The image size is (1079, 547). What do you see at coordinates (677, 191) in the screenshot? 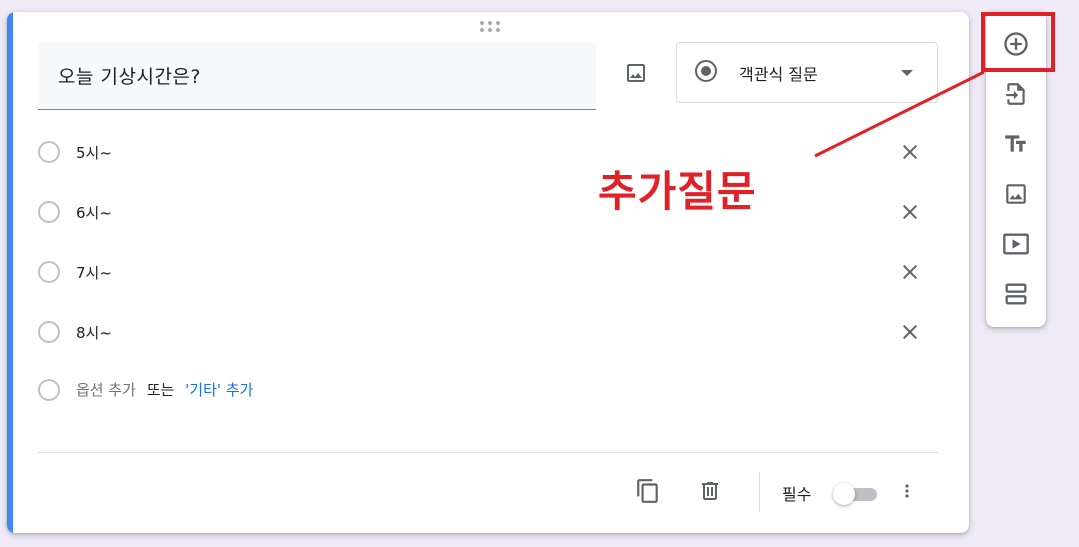
I see `annotation-text: 추가질문` at bounding box center [677, 191].